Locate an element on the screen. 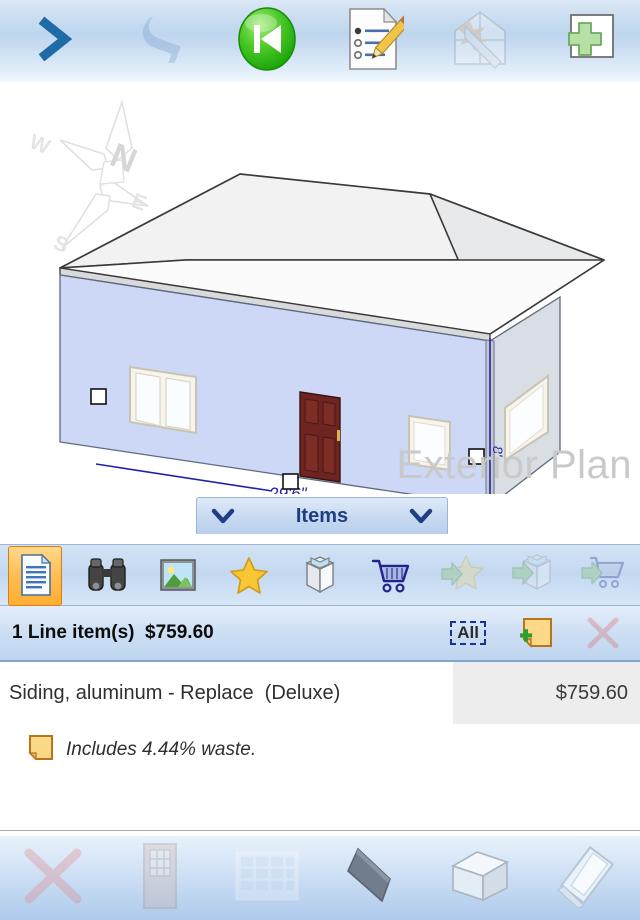 The image size is (640, 920). box-add-icon is located at coordinates (533, 575).